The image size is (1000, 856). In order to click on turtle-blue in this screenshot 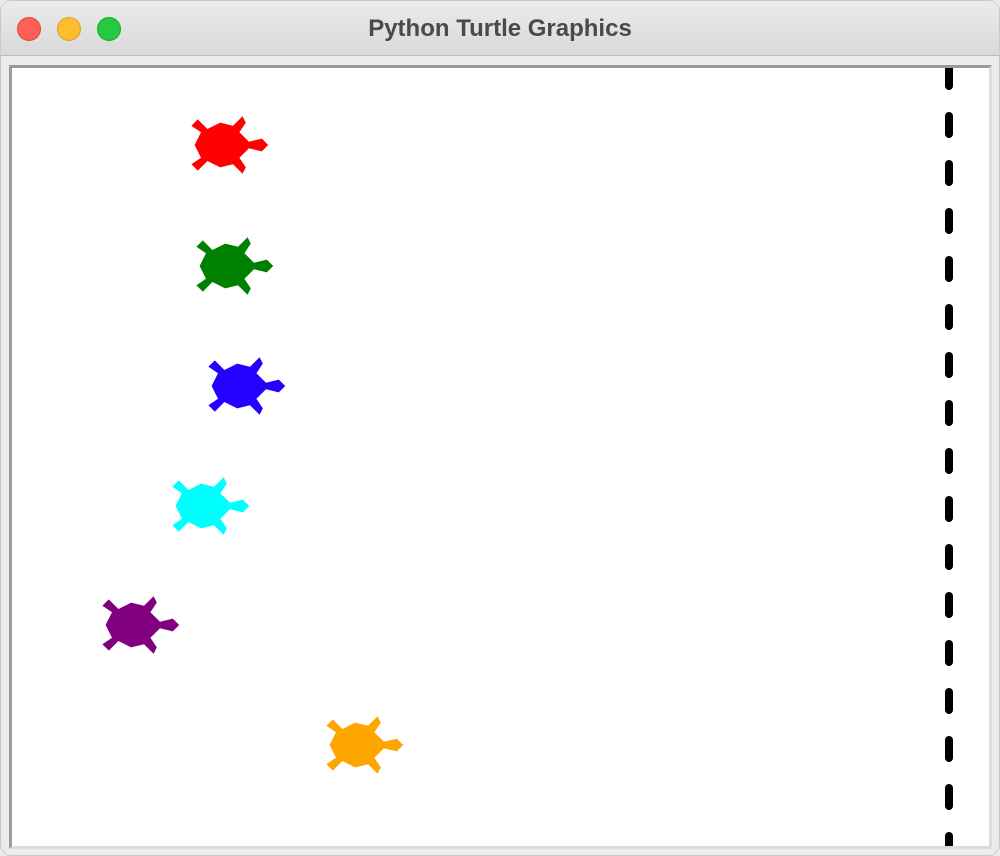, I will do `click(247, 386)`.